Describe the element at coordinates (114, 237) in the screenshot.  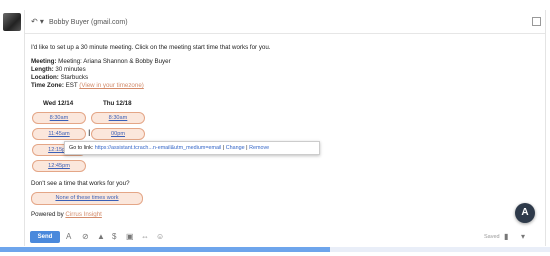
I see `money-icon: $` at that location.